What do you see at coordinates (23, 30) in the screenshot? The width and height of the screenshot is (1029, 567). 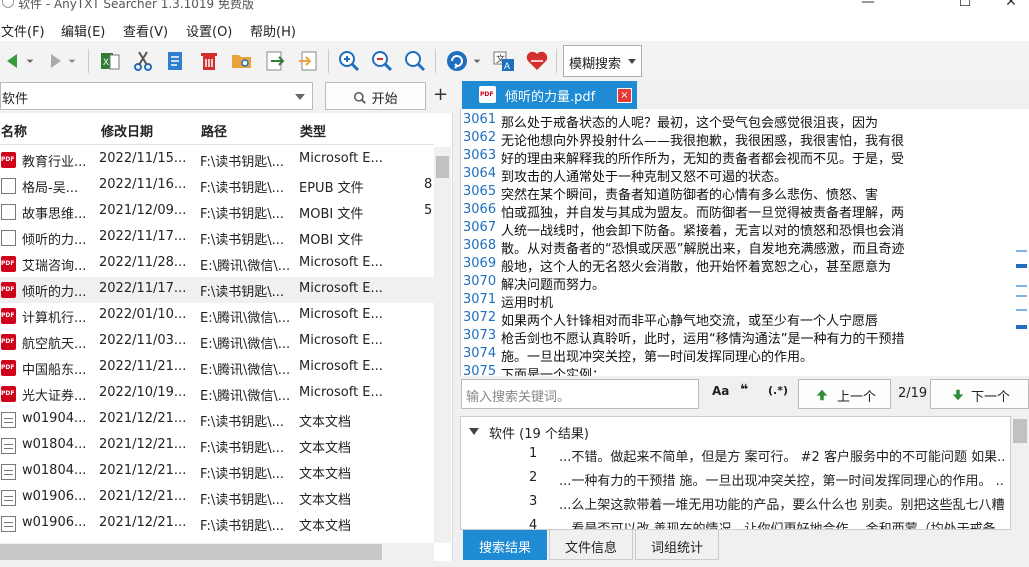 I see `menu-file: 文件(F)` at bounding box center [23, 30].